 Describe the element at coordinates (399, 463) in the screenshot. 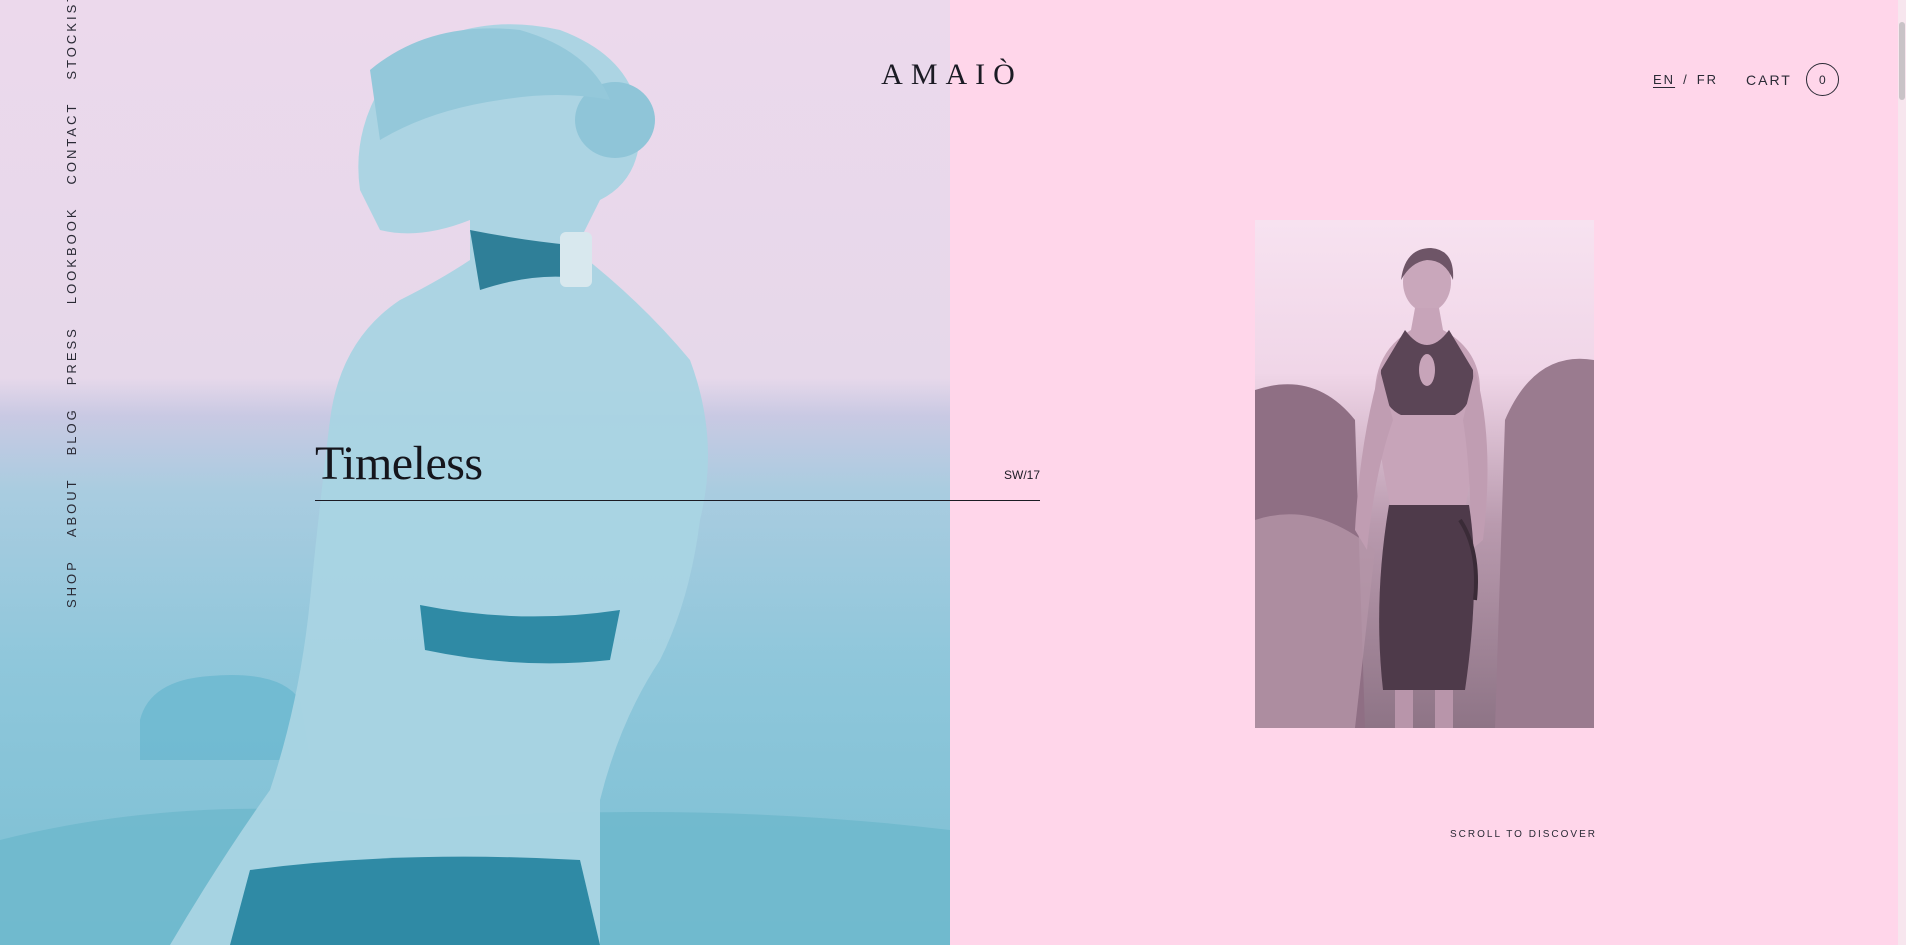

I see `hero-headline: Timeless` at that location.